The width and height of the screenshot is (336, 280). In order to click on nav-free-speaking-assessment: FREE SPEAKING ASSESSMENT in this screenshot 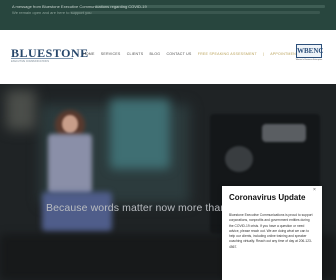, I will do `click(227, 54)`.